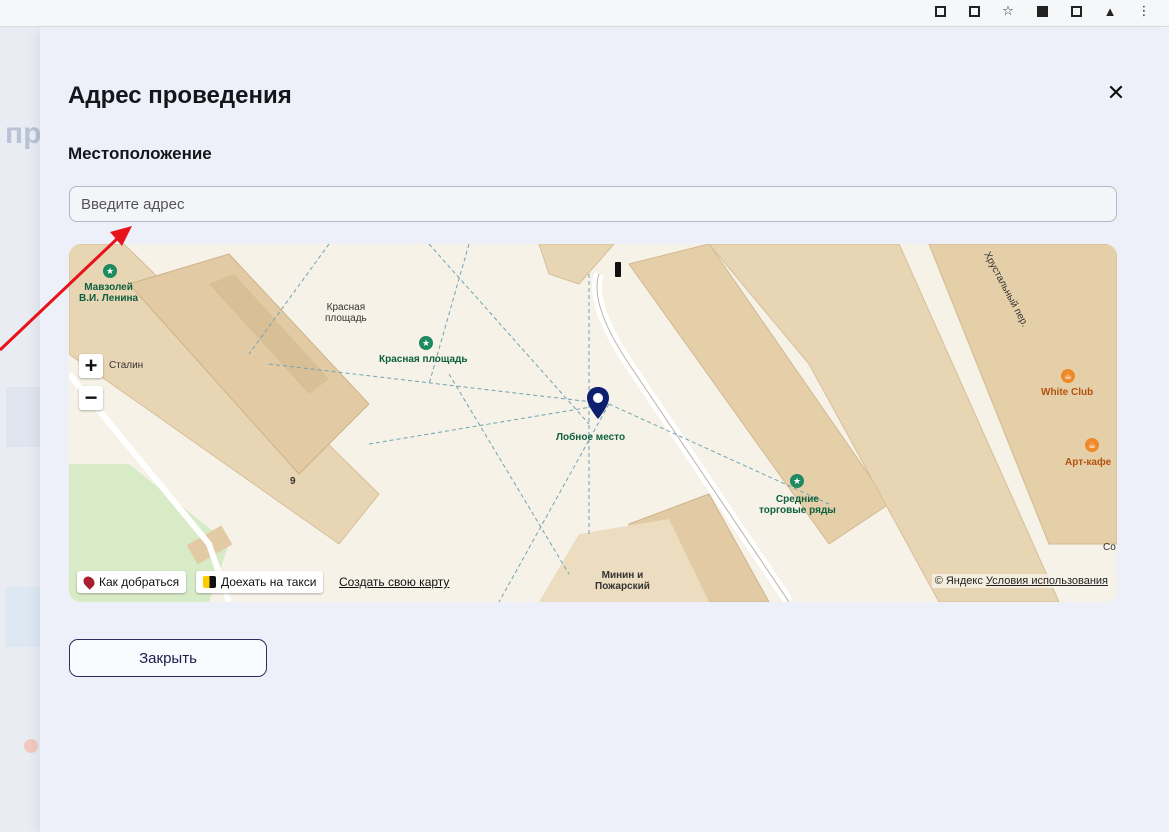 The width and height of the screenshot is (1169, 832). What do you see at coordinates (109, 293) in the screenshot?
I see `map-label-mausoleum: Мавзолей В.И. Ленина` at bounding box center [109, 293].